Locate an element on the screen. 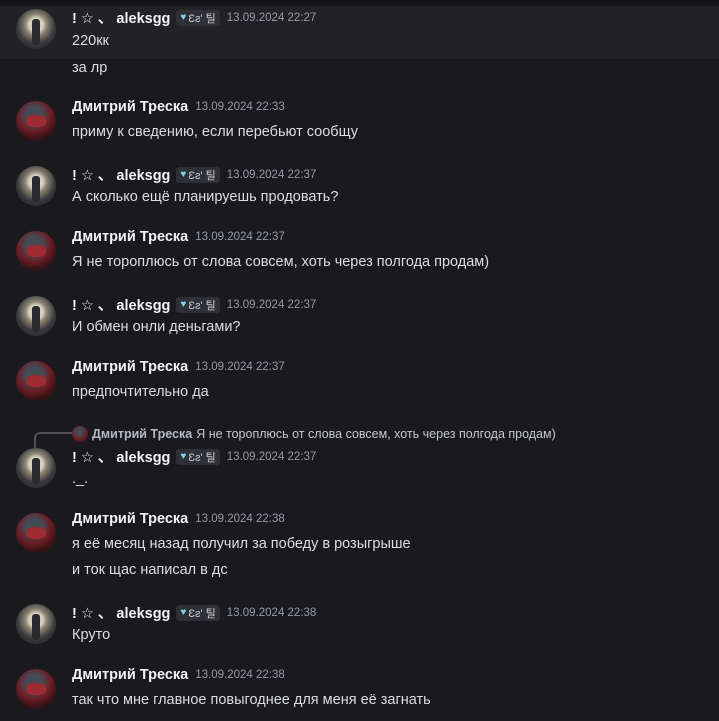 This screenshot has width=719, height=721. timestamp: 13.09.2024 22:27 is located at coordinates (272, 18).